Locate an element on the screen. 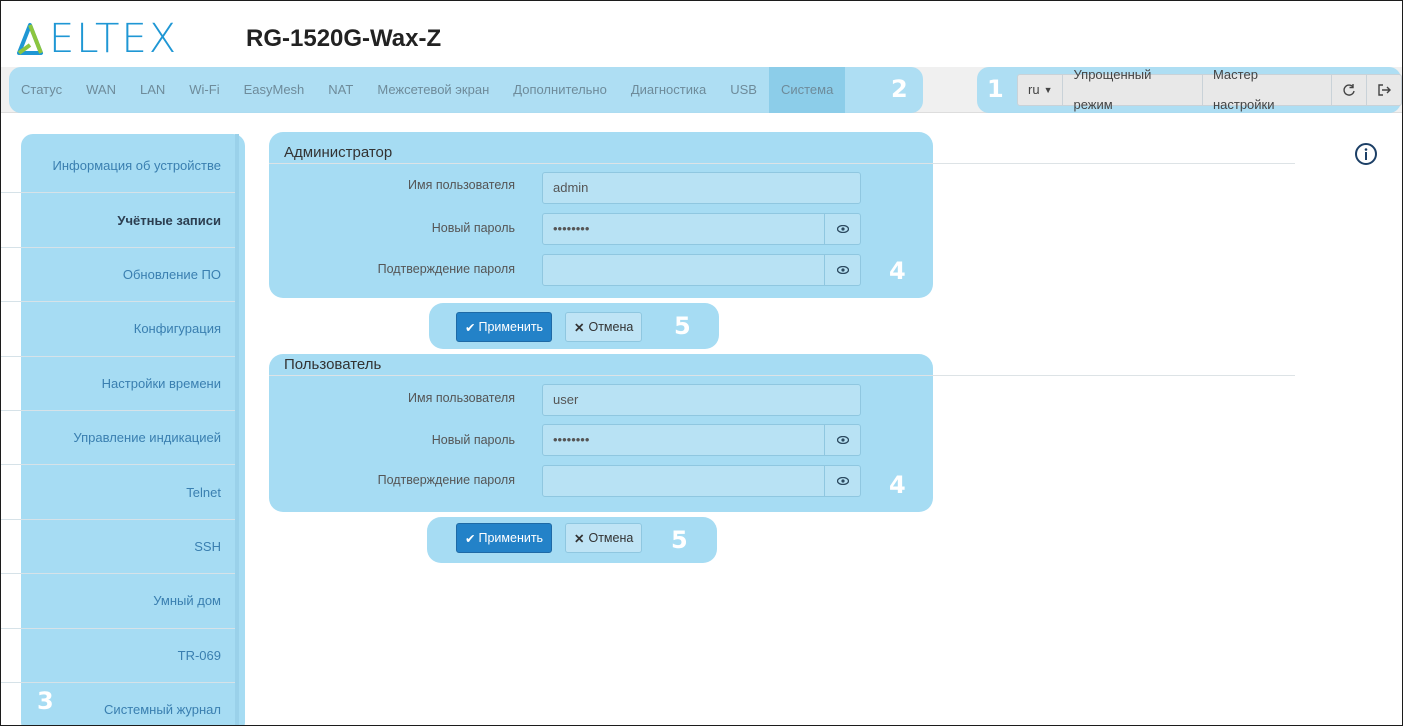 The image size is (1403, 726). user-cancel-button: ✕ Отмена is located at coordinates (604, 538).